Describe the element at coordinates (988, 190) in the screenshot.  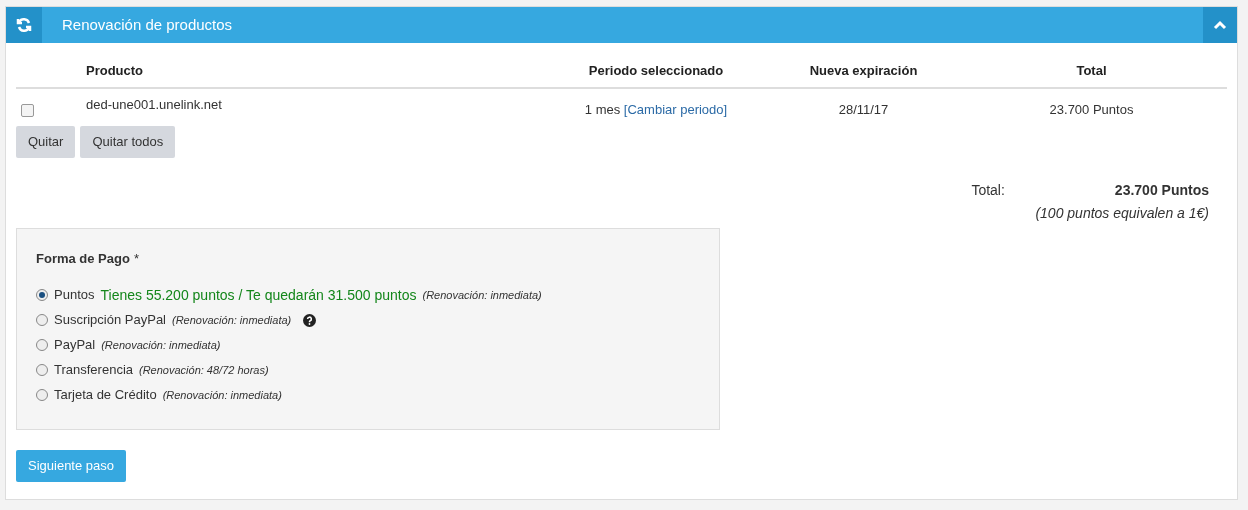
I see `total-label: Total:` at that location.